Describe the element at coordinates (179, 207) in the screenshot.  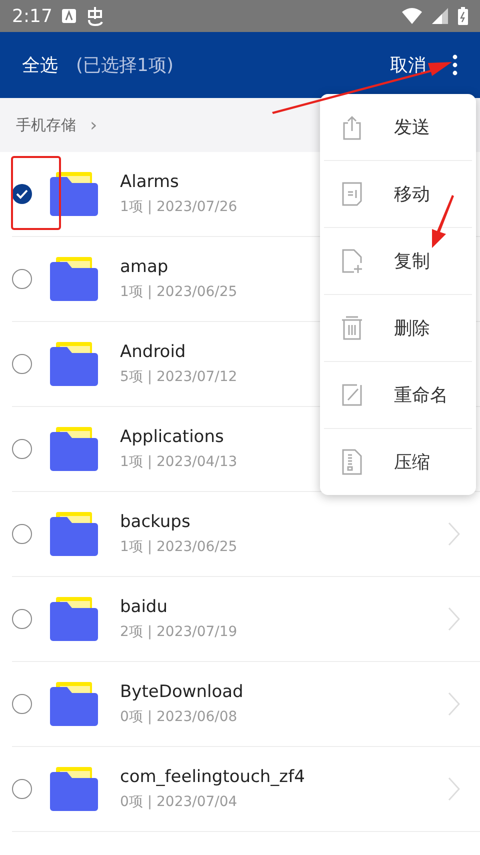
I see `folder-meta: 1项 | 2023/07/26` at that location.